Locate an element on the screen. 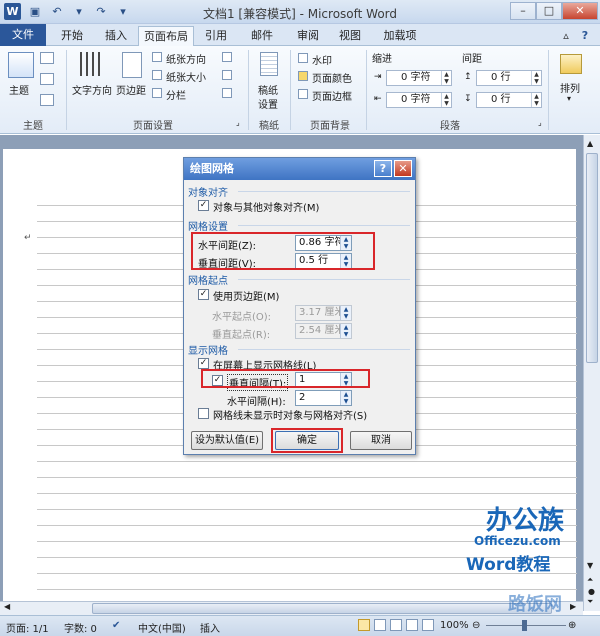 This screenshot has width=600, height=636. theme-fonts-icon is located at coordinates (47, 79).